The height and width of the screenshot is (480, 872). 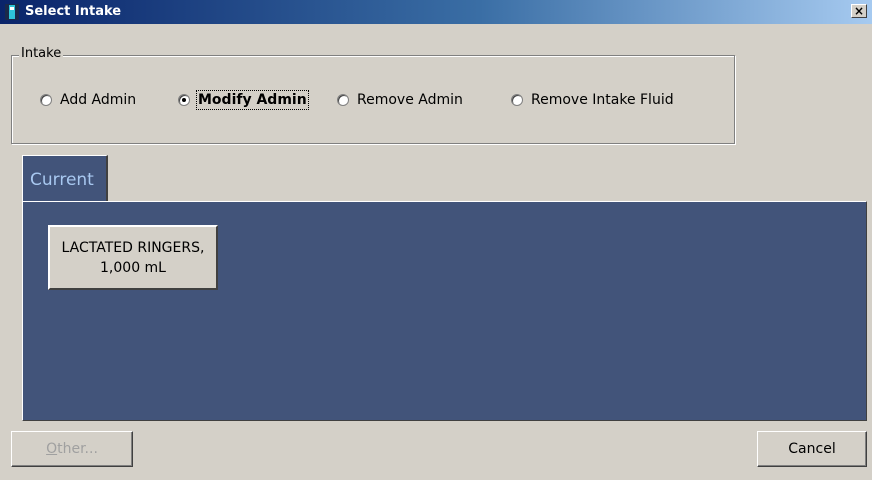 What do you see at coordinates (62, 180) in the screenshot?
I see `tab-current-label: Current` at bounding box center [62, 180].